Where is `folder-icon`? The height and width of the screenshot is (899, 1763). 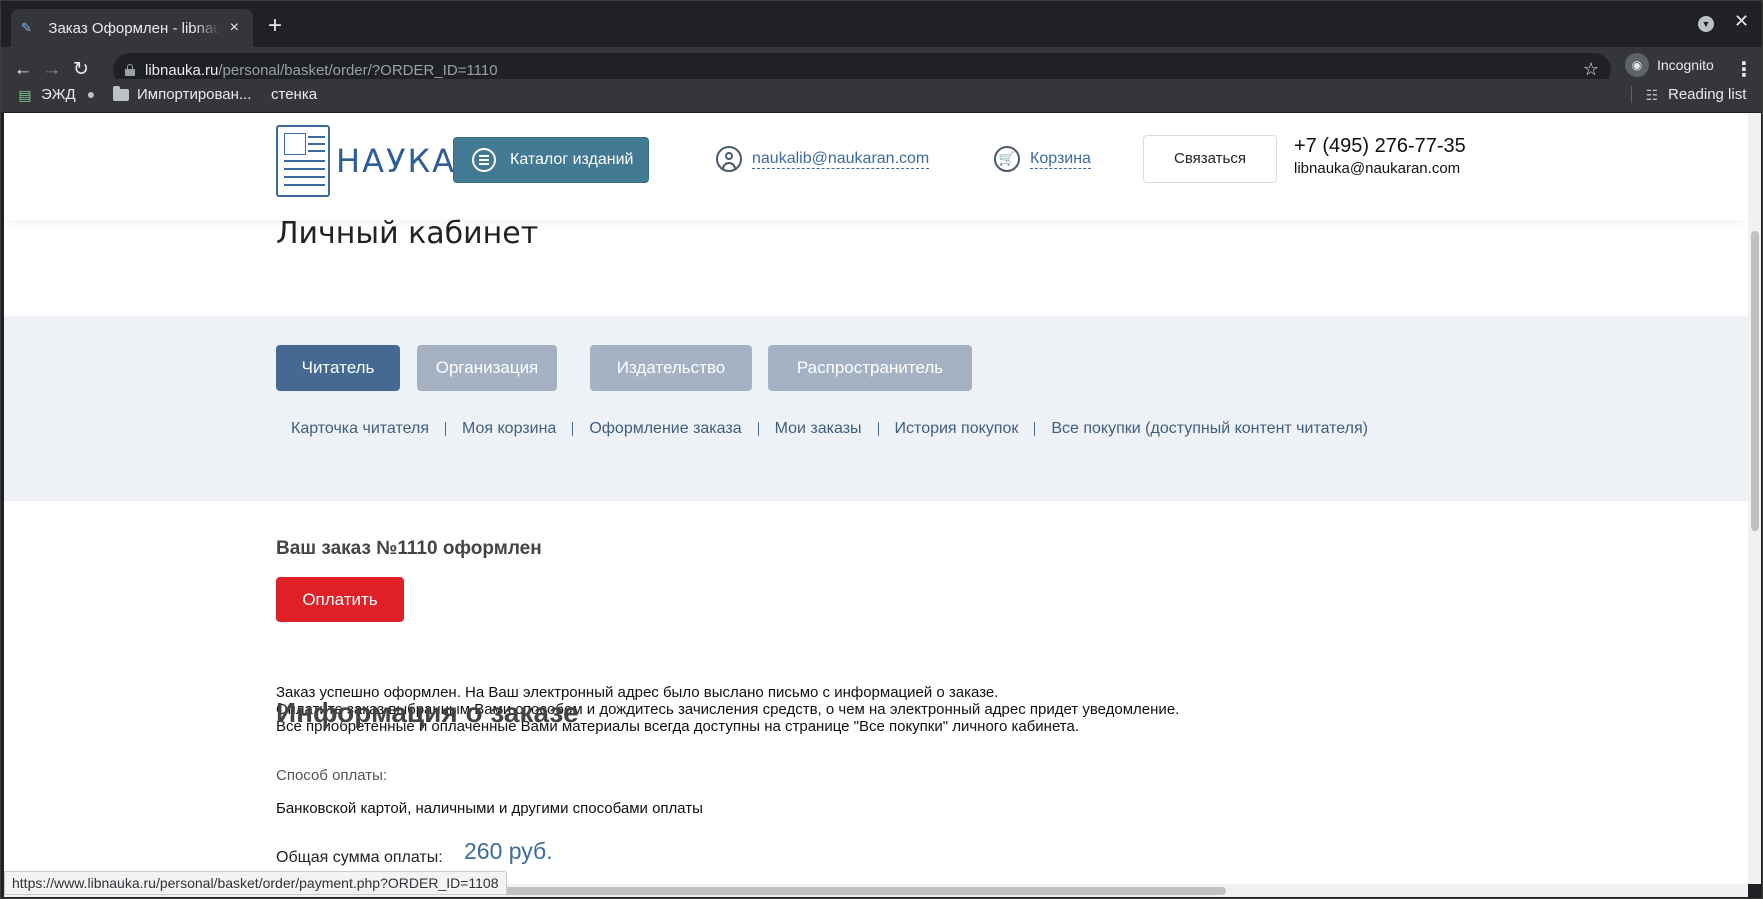 folder-icon is located at coordinates (121, 93).